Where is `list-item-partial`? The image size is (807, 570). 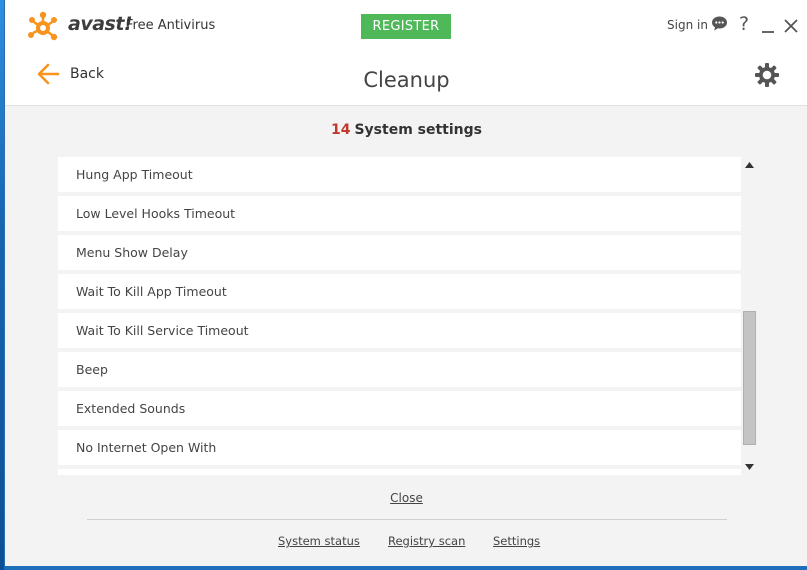 list-item-partial is located at coordinates (399, 472).